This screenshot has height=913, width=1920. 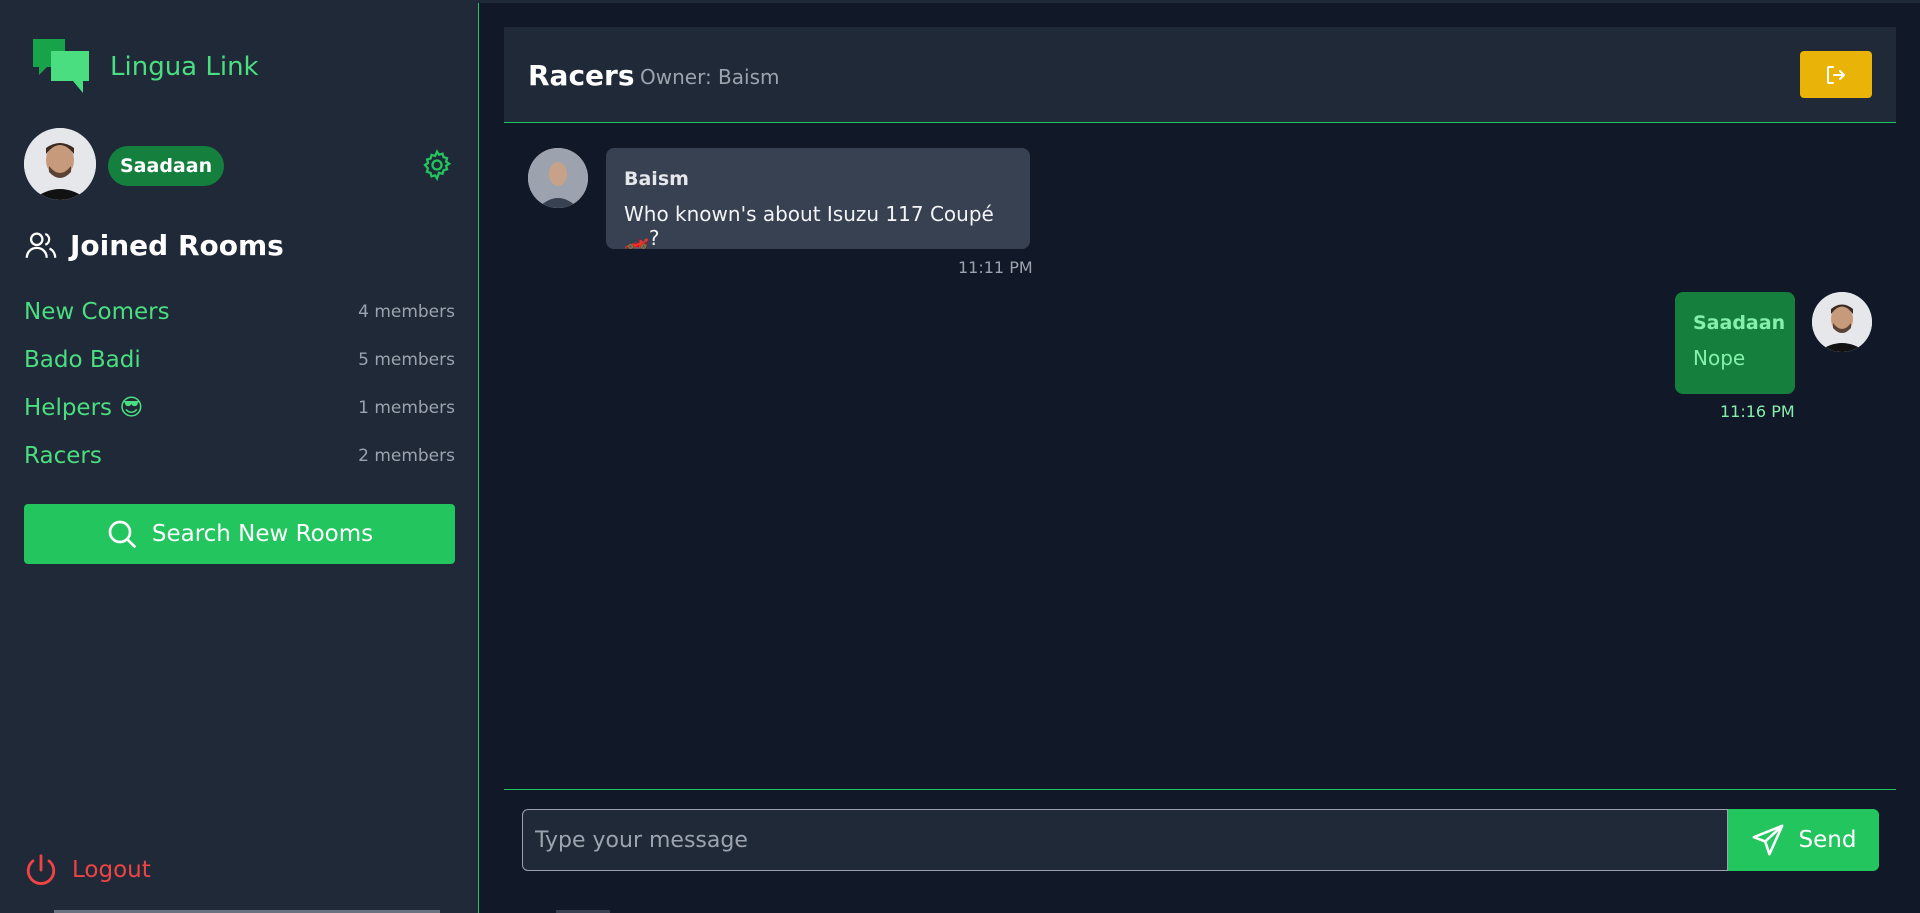 I want to click on app-name: Lingua Link, so click(x=184, y=67).